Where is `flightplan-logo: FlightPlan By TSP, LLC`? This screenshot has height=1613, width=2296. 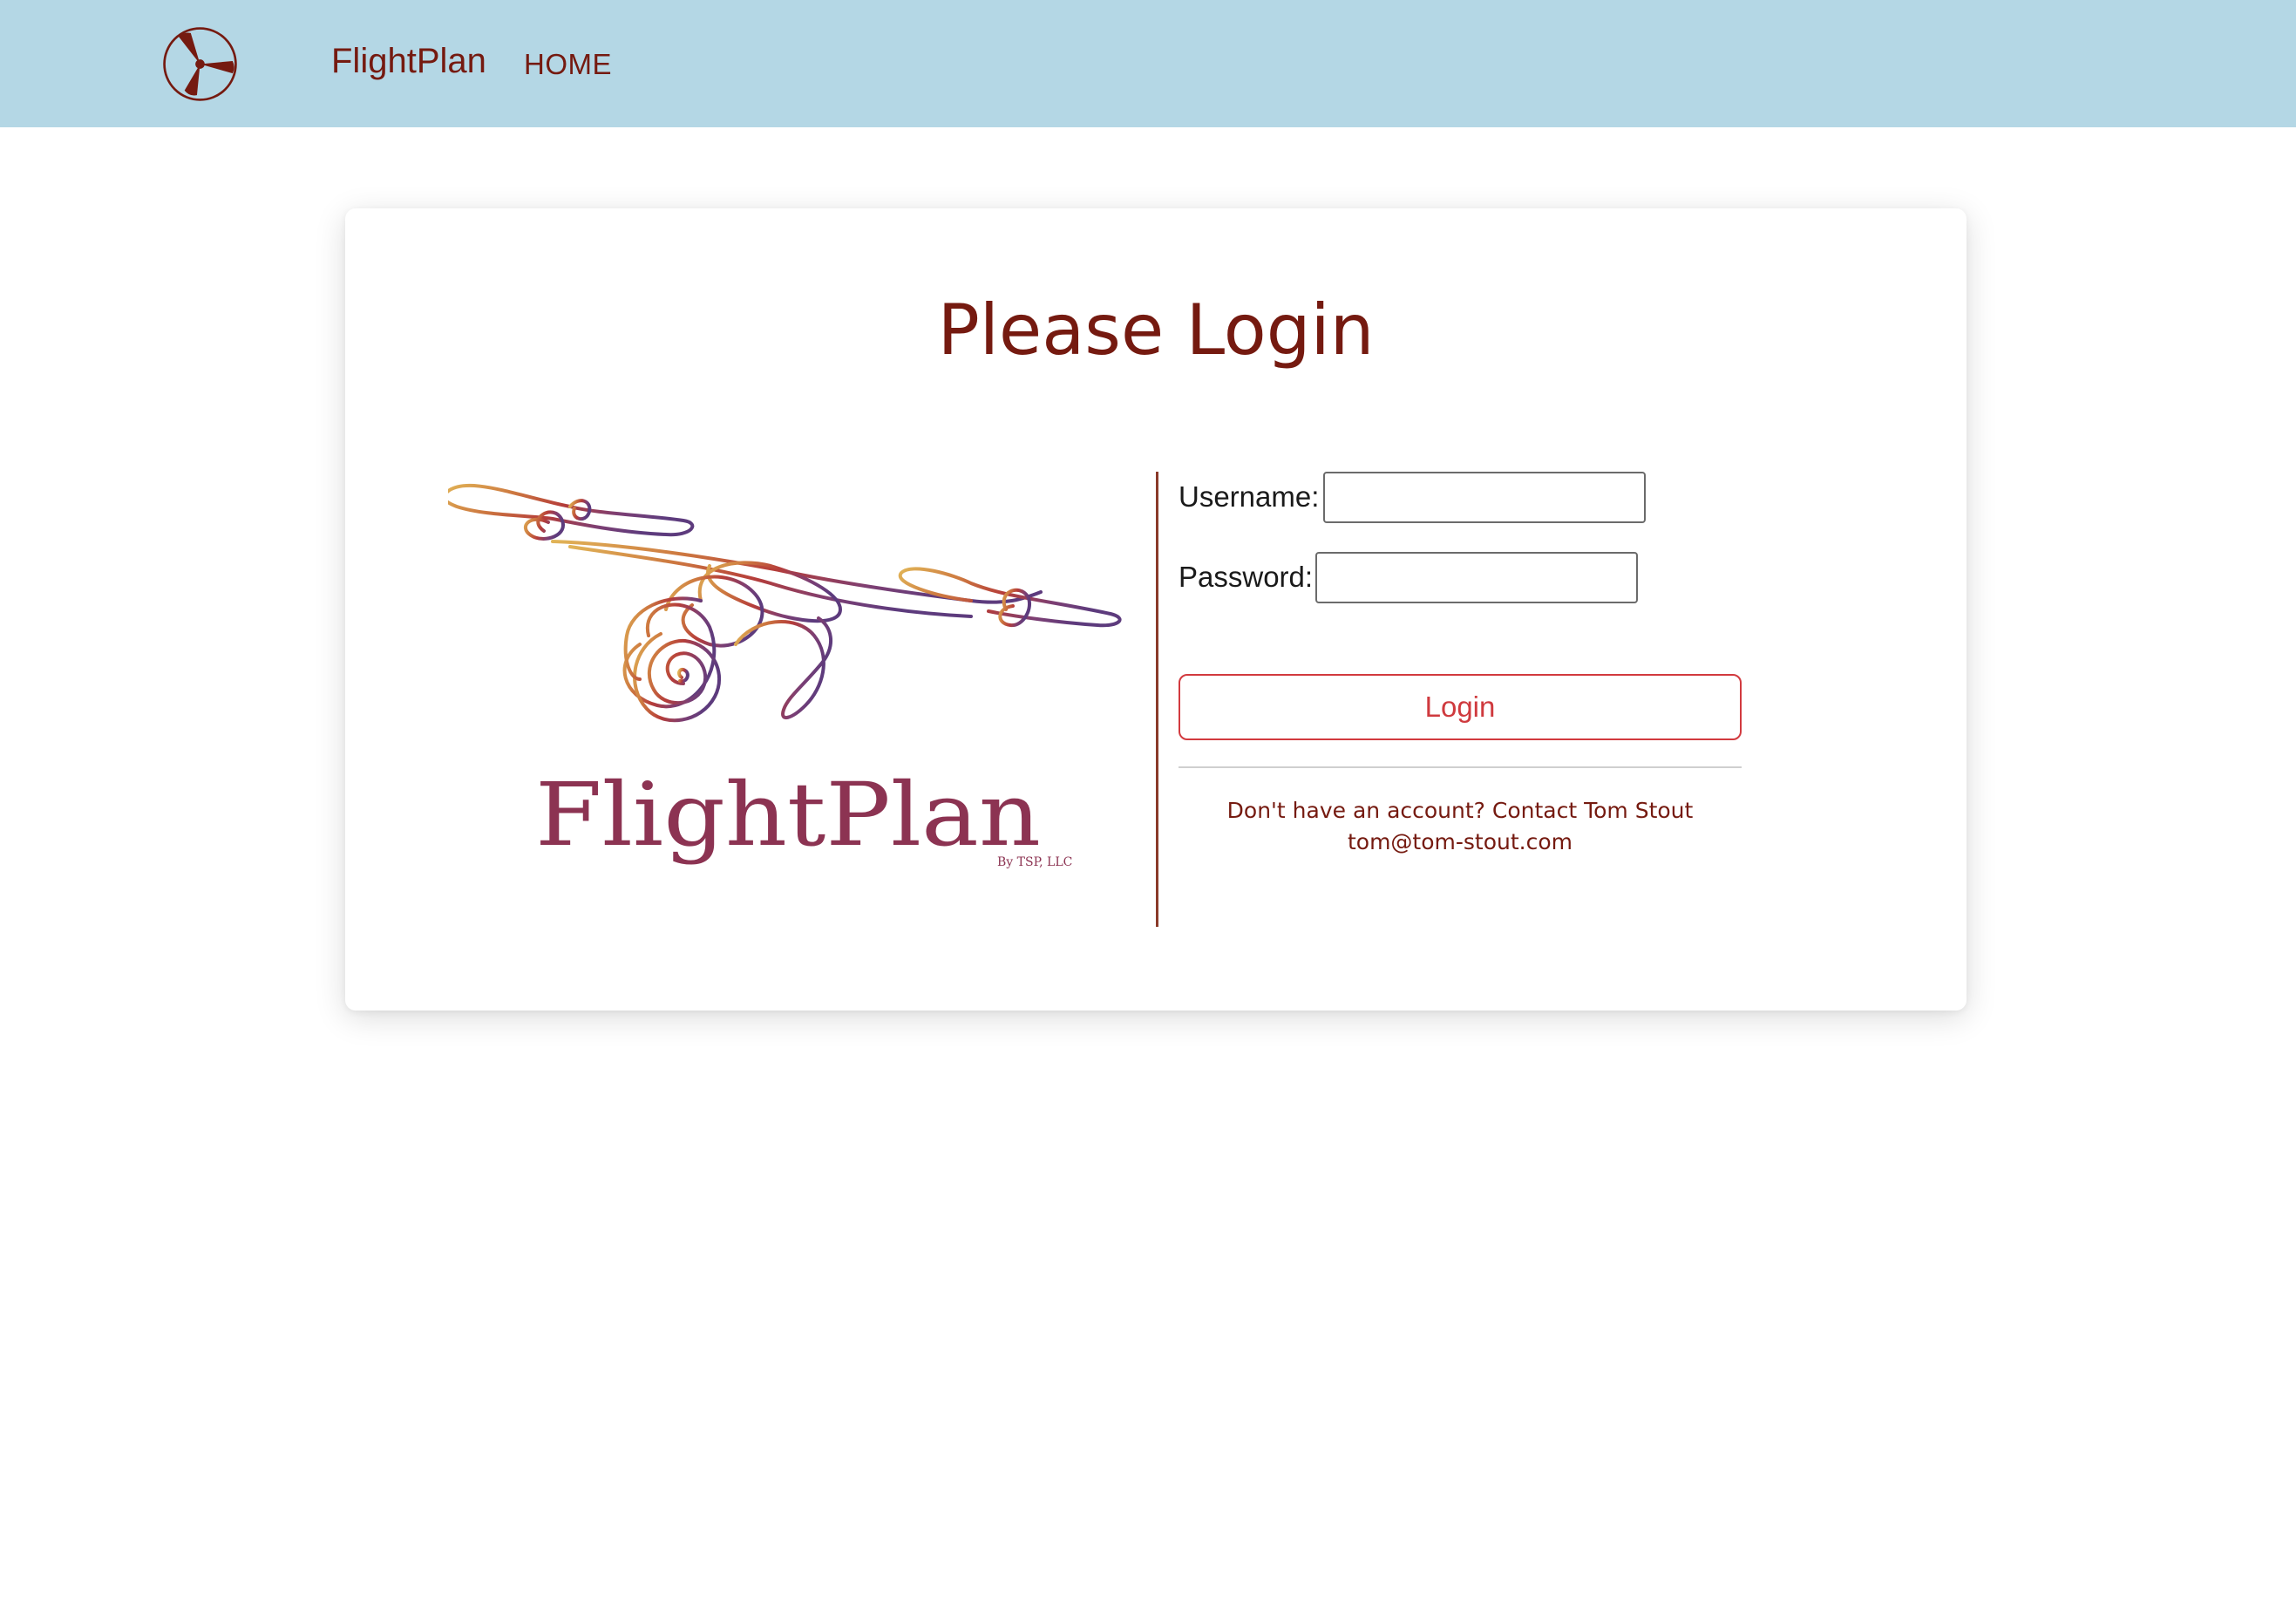 flightplan-logo: FlightPlan By TSP, LLC is located at coordinates (785, 676).